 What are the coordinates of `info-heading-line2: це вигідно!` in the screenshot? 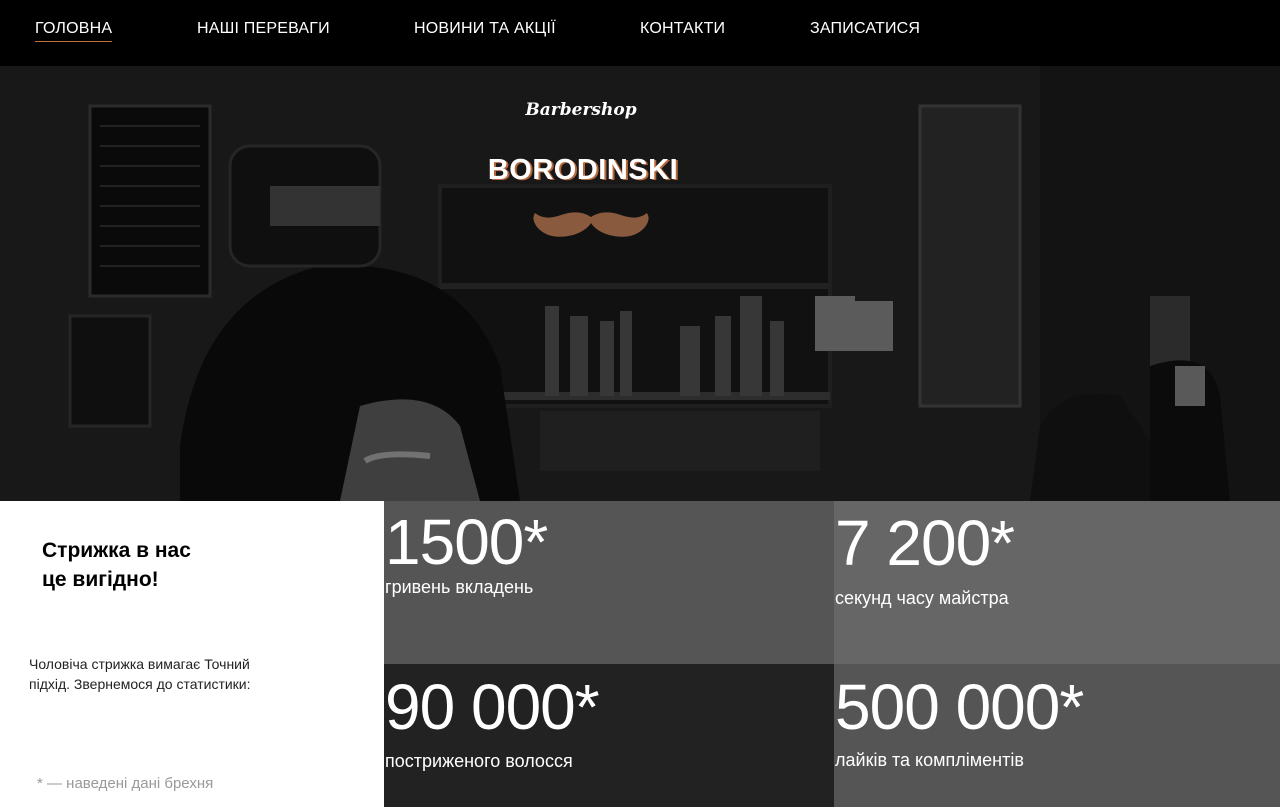 It's located at (100, 579).